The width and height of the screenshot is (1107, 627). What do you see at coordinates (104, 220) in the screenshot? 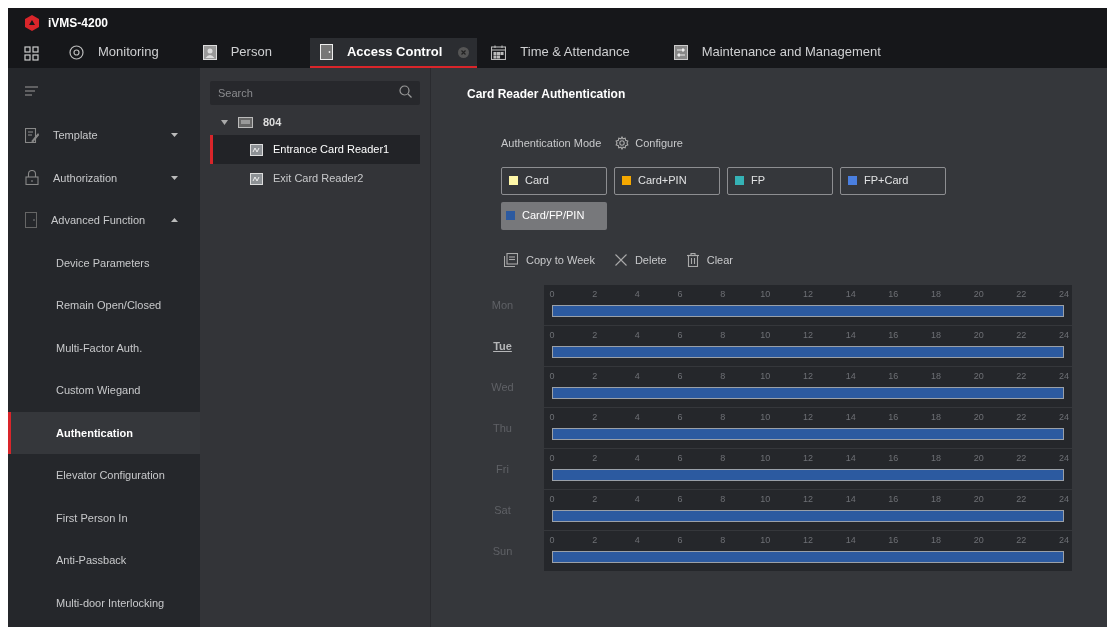
I see `sidebar-group: Advanced Function` at bounding box center [104, 220].